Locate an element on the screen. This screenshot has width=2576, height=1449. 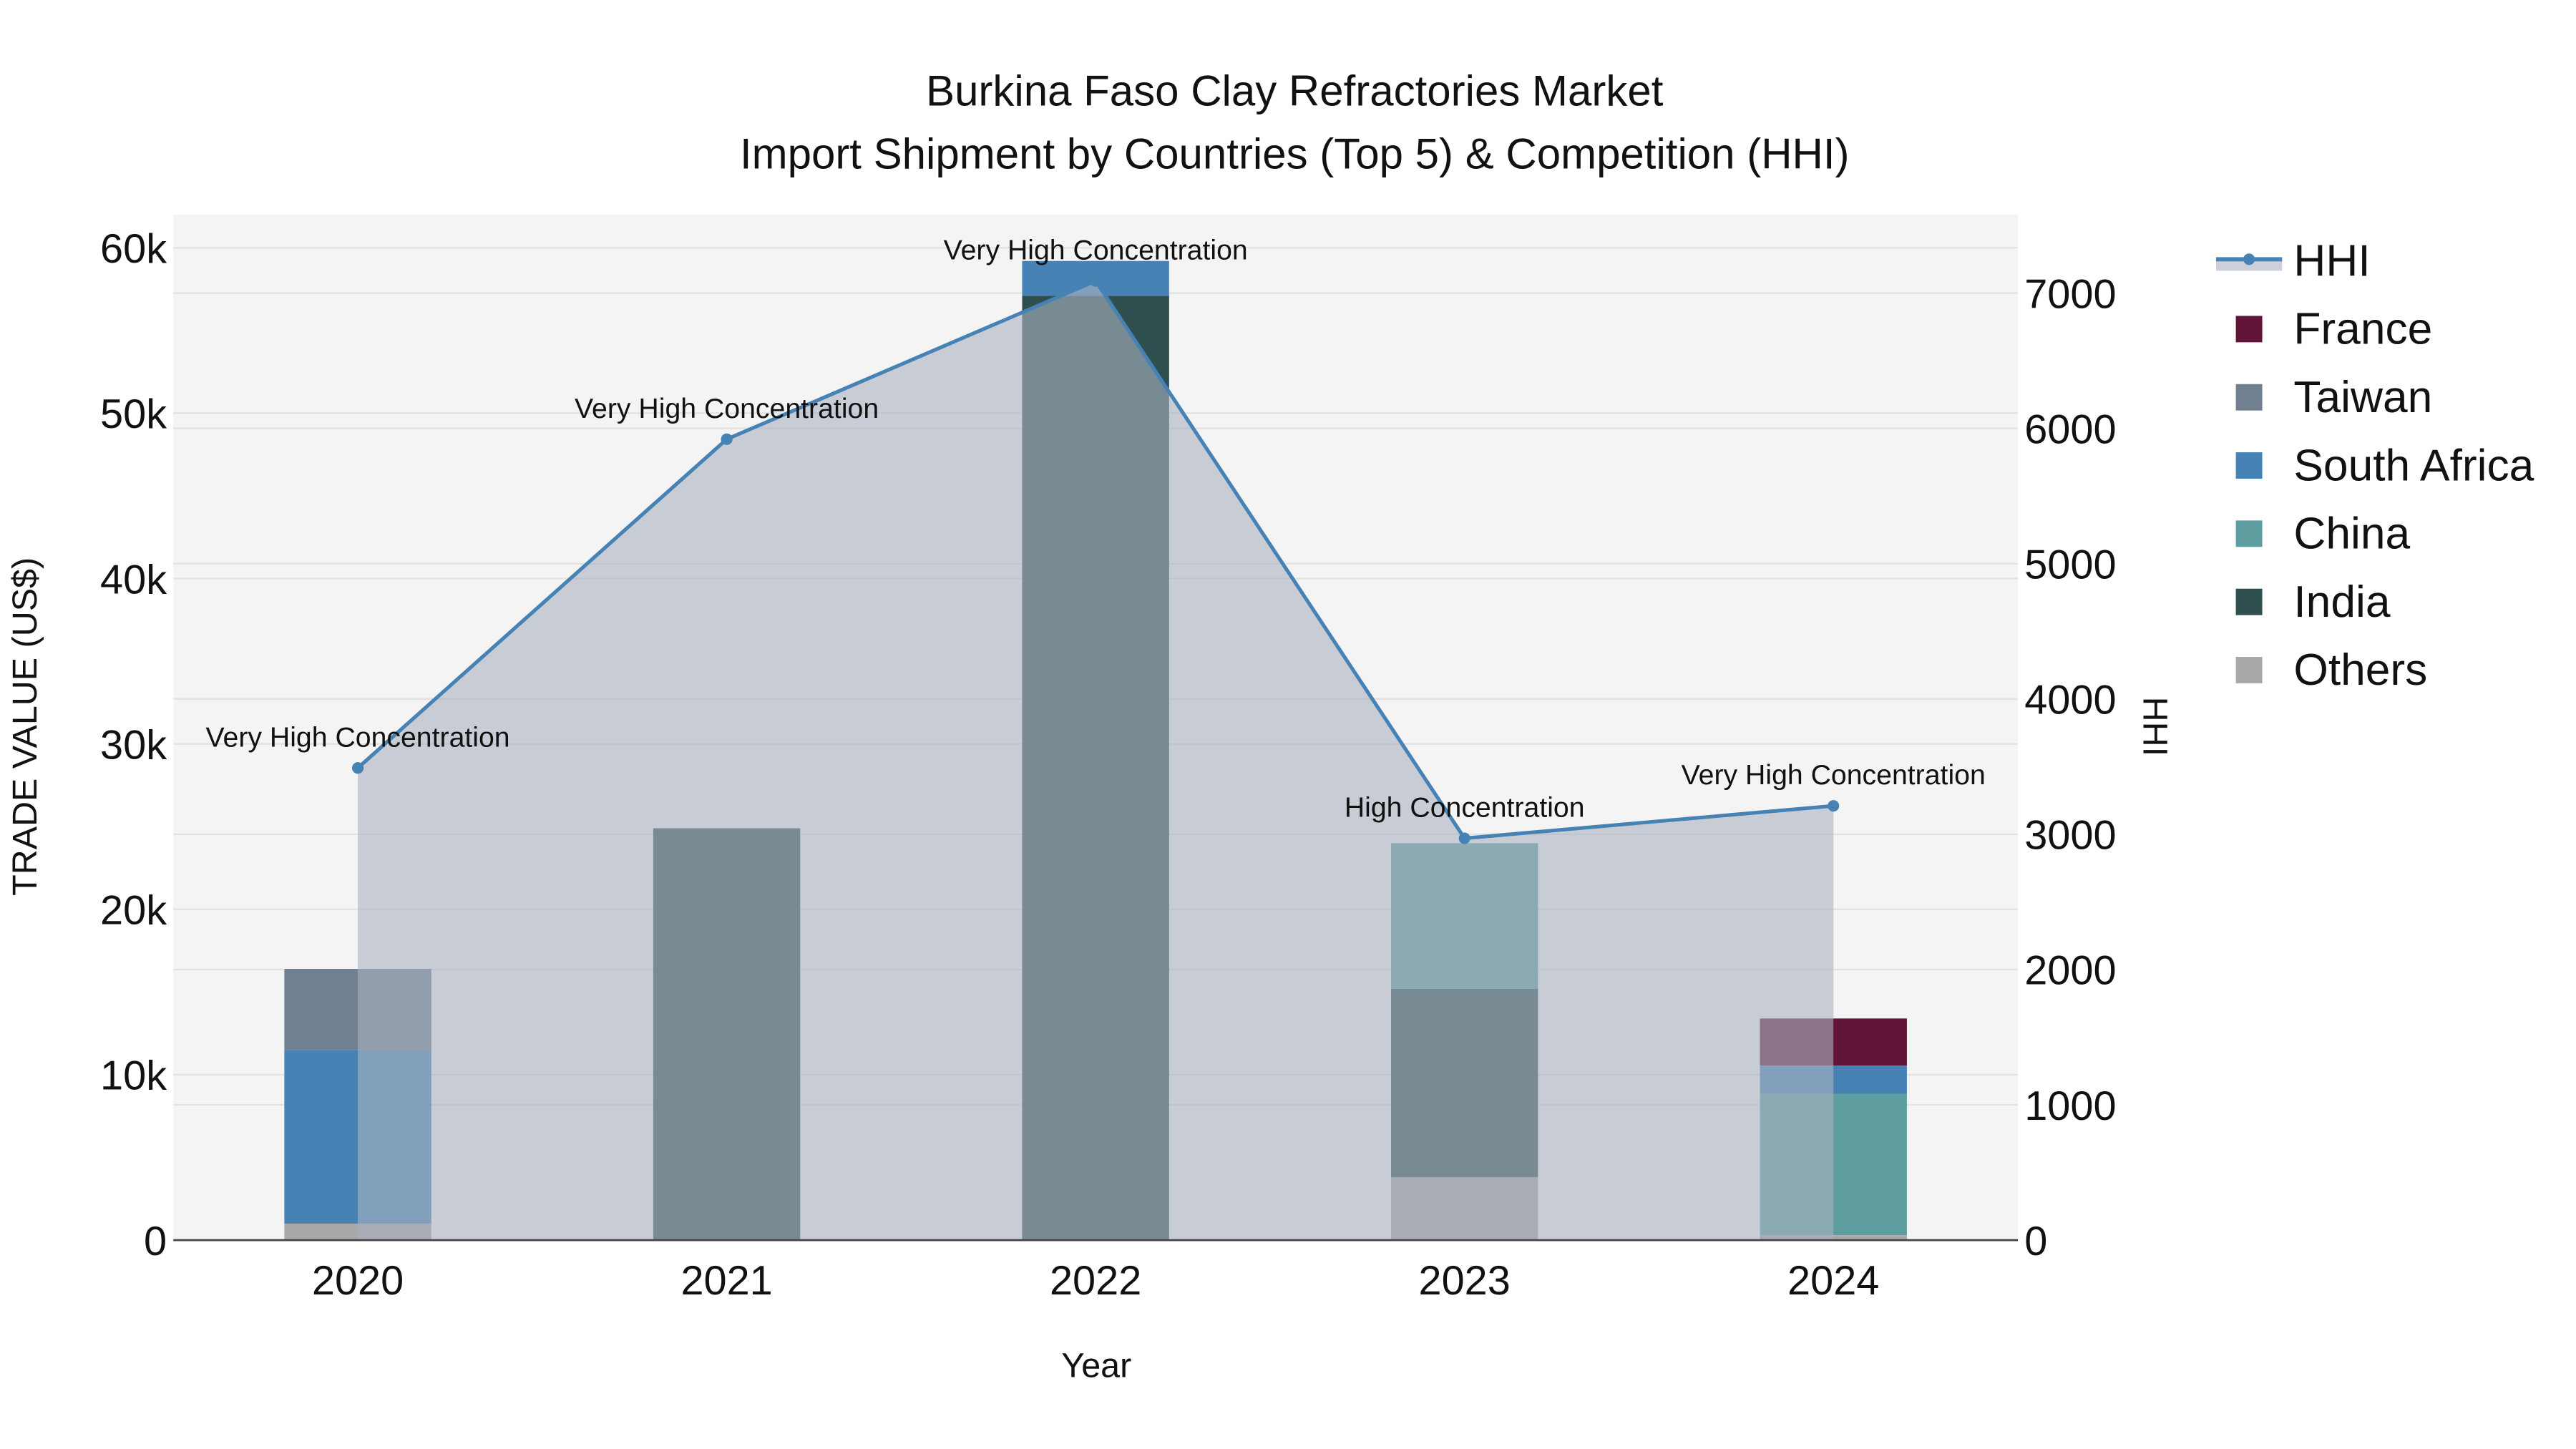
chart-title: Burkina Faso Clay Refractories Market is located at coordinates (1295, 91).